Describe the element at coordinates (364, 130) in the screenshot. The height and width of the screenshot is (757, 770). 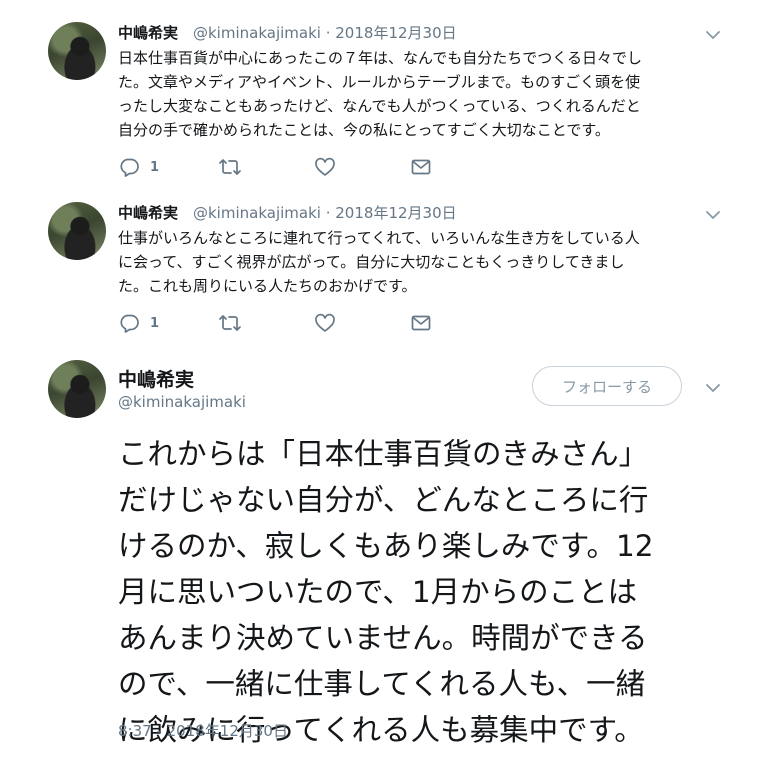
I see `tweet-line: 自分の手で確かめられたことは、今の私にとってすごく大切なことです。` at that location.